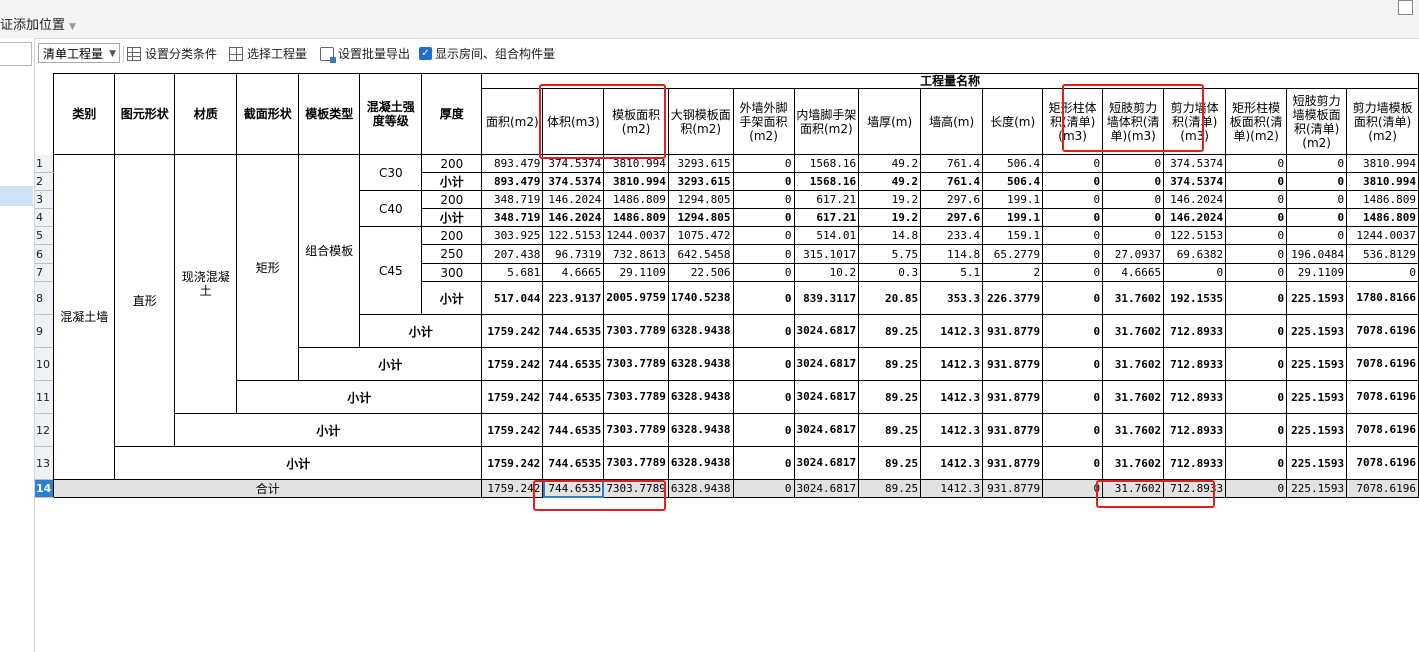 The width and height of the screenshot is (1419, 652). I want to click on checkbox-checked-icon: ✓, so click(425, 53).